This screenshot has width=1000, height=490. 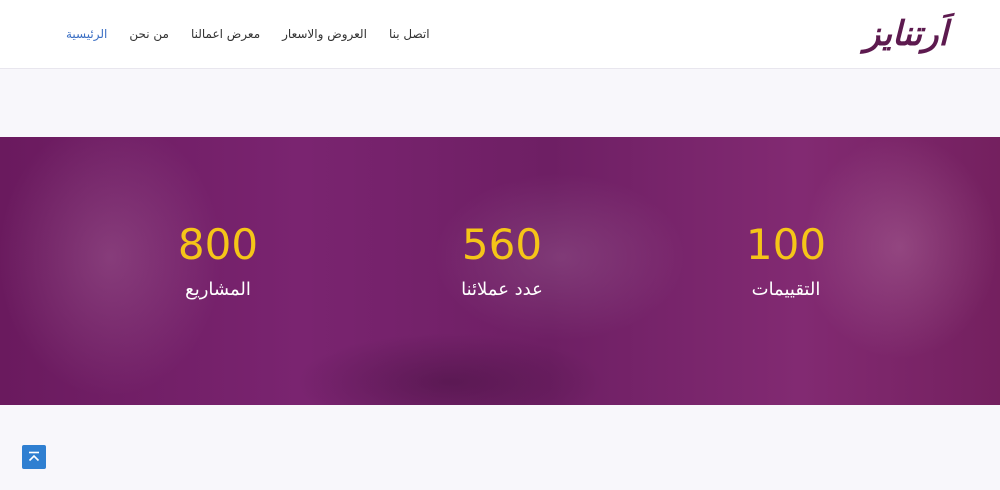 I want to click on stat-projects: 800 المشاريع, so click(x=218, y=260).